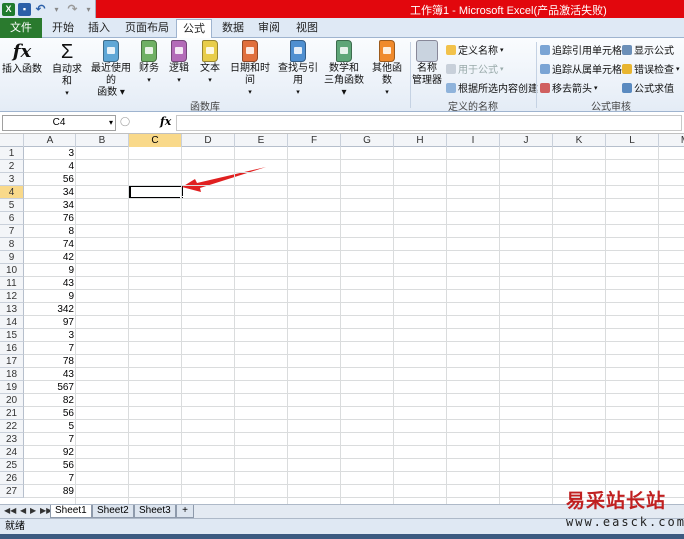 The image size is (684, 539). I want to click on tab-data: 数据, so click(233, 28).